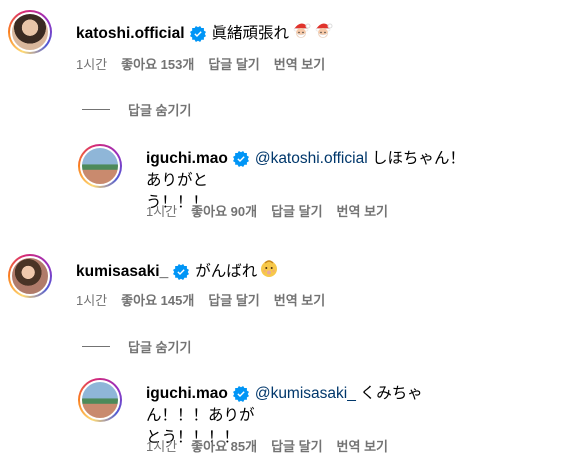 This screenshot has width=573, height=461. What do you see at coordinates (224, 212) in the screenshot?
I see `likes-count: 좋아요 90개` at bounding box center [224, 212].